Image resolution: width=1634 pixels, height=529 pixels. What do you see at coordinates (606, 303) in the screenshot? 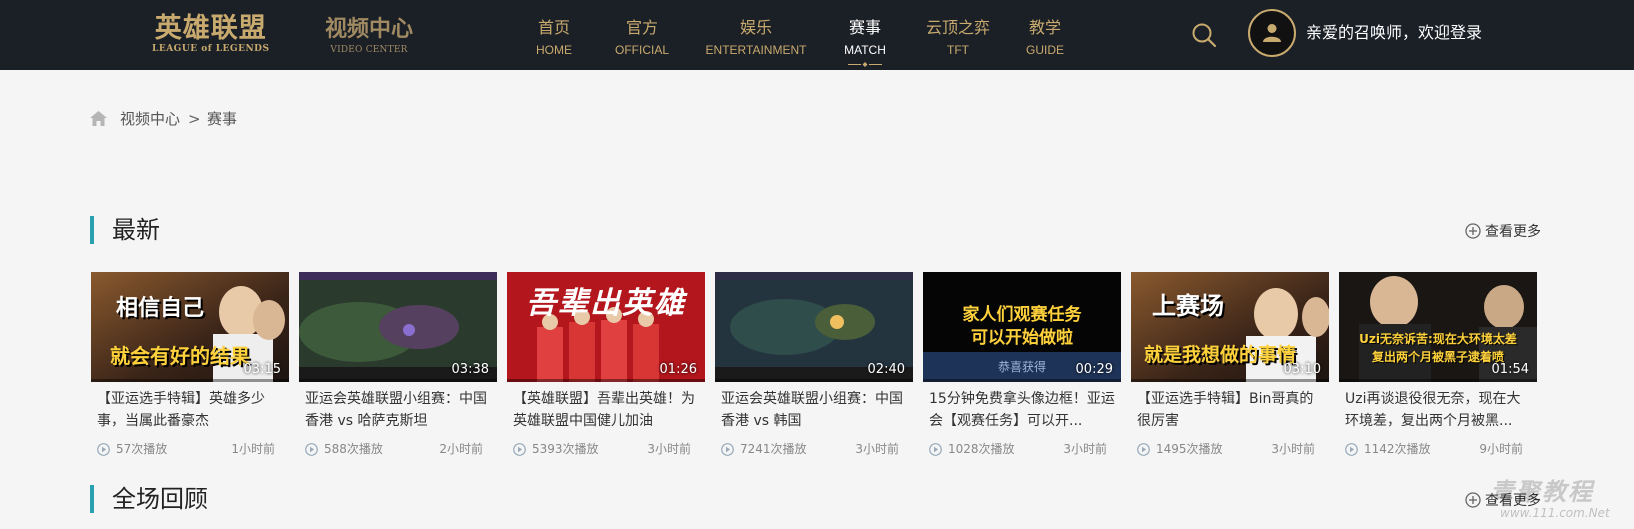
I see `thumb-text-top: 吾辈出英雄` at bounding box center [606, 303].